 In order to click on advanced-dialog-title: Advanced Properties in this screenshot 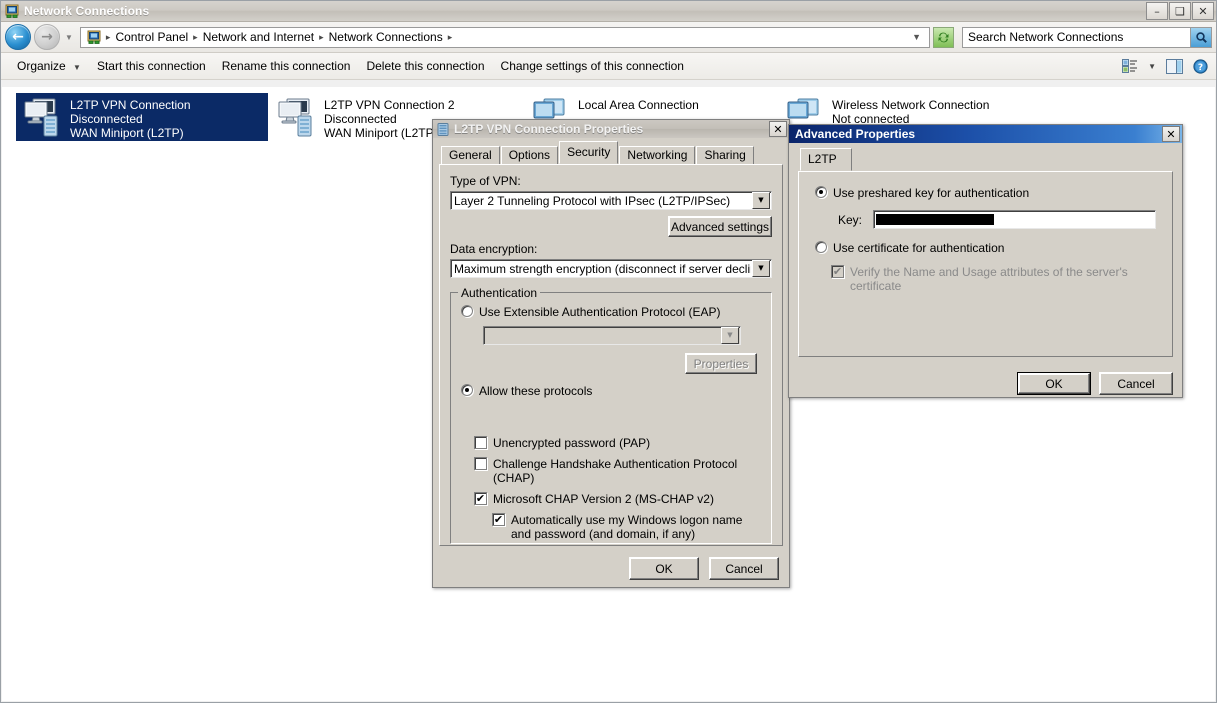, I will do `click(855, 134)`.